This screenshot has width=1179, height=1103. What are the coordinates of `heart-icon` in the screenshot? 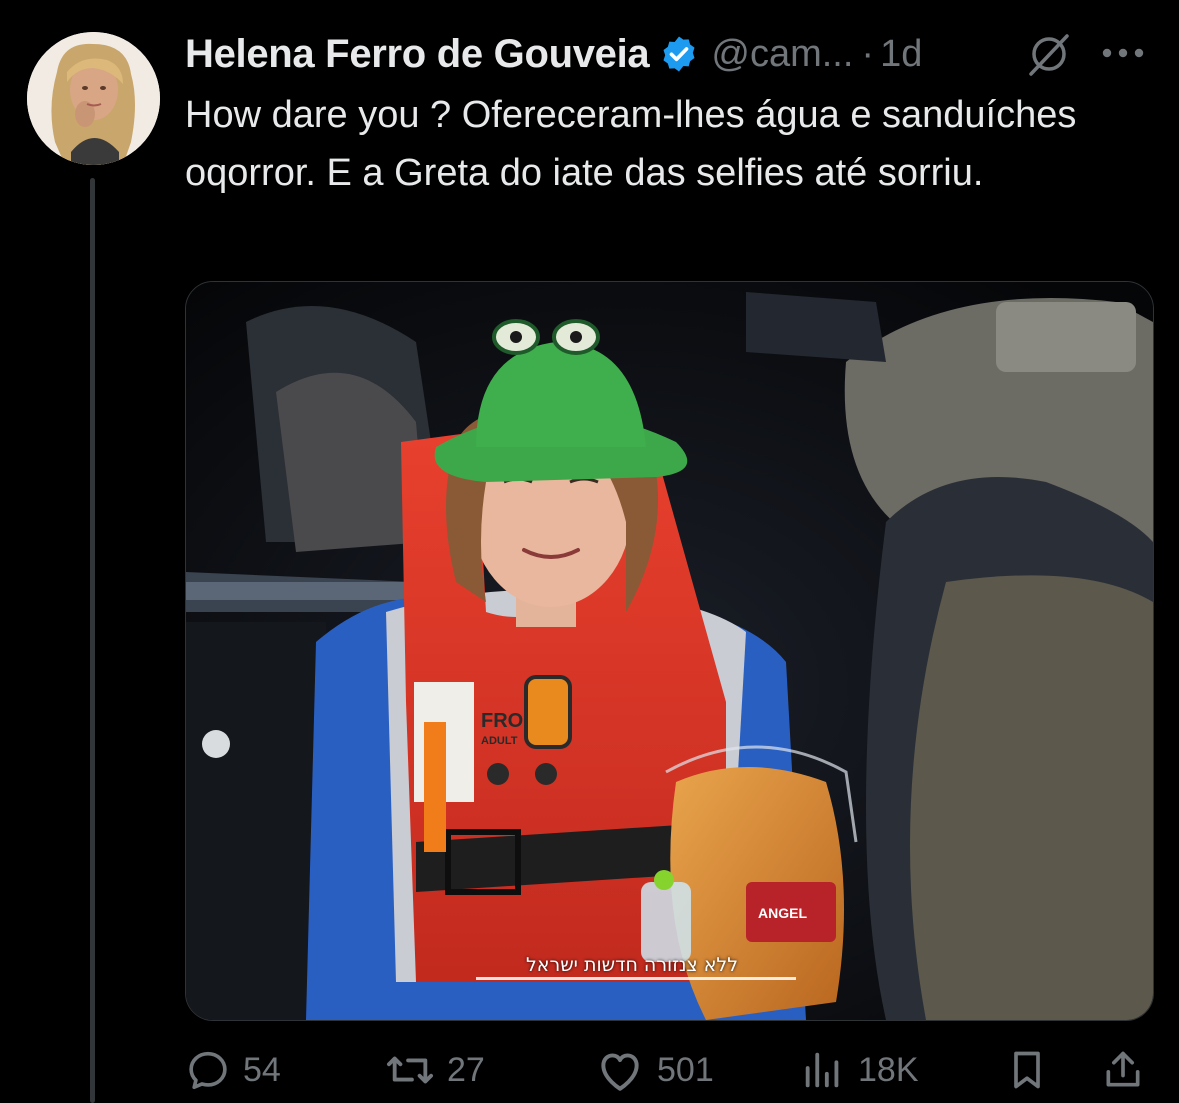 It's located at (620, 1072).